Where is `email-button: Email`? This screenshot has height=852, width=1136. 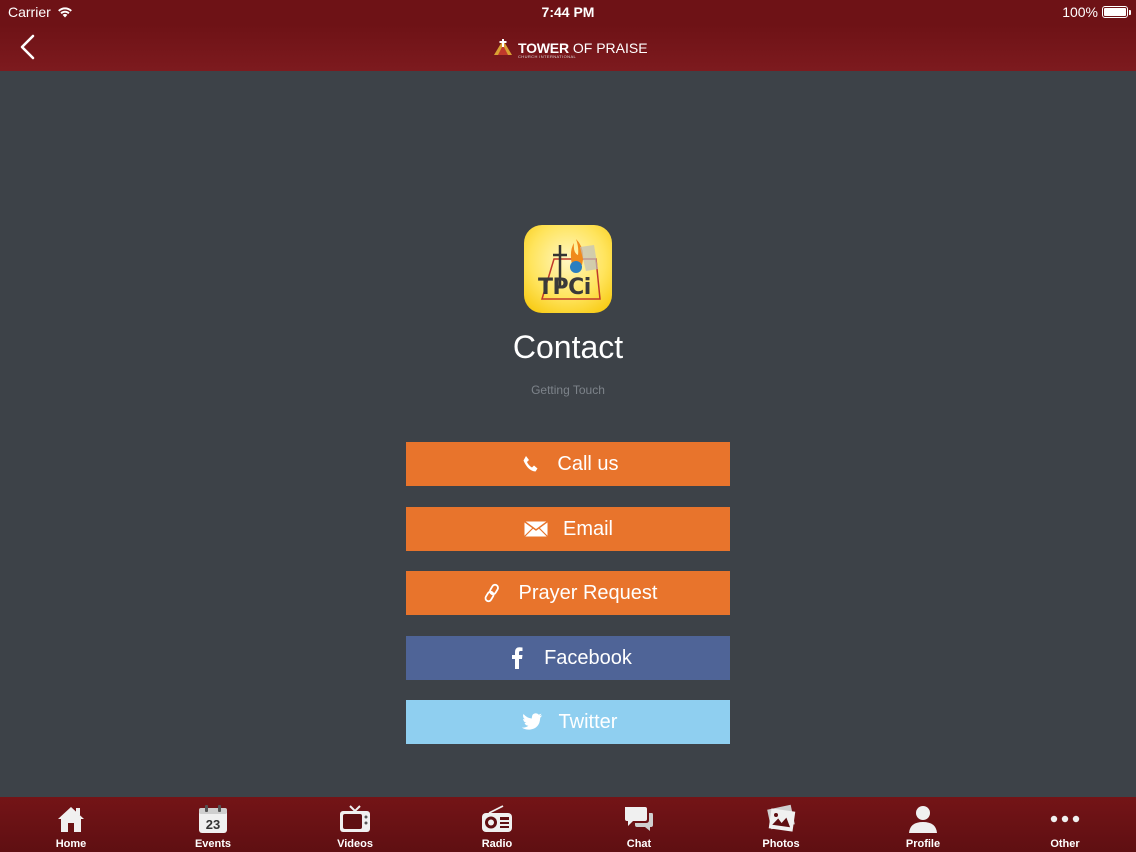 email-button: Email is located at coordinates (568, 529).